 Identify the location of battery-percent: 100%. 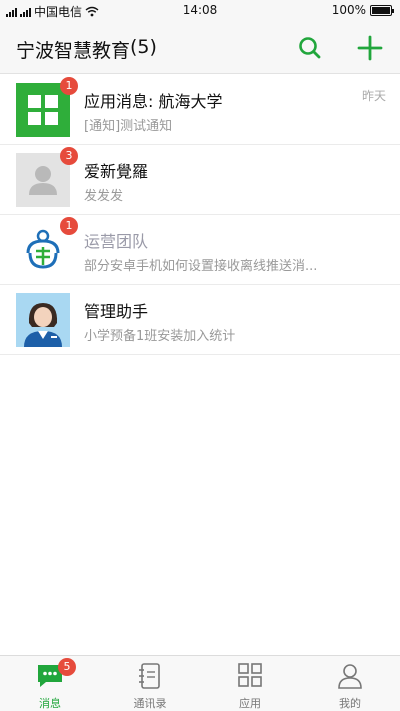
(348, 10).